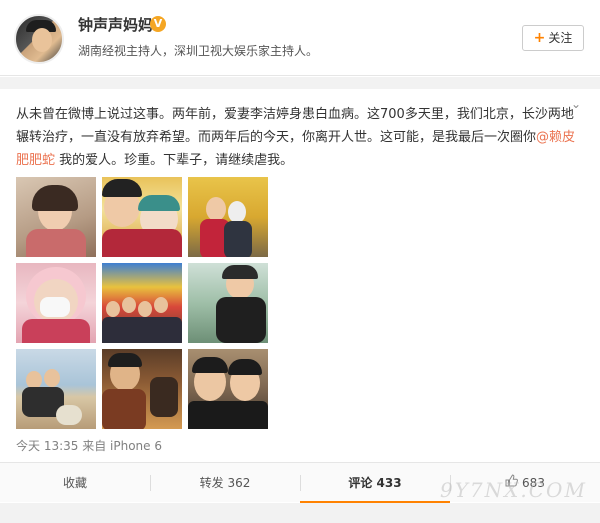 The image size is (600, 523). What do you see at coordinates (560, 38) in the screenshot?
I see `follow-label: 关注` at bounding box center [560, 38].